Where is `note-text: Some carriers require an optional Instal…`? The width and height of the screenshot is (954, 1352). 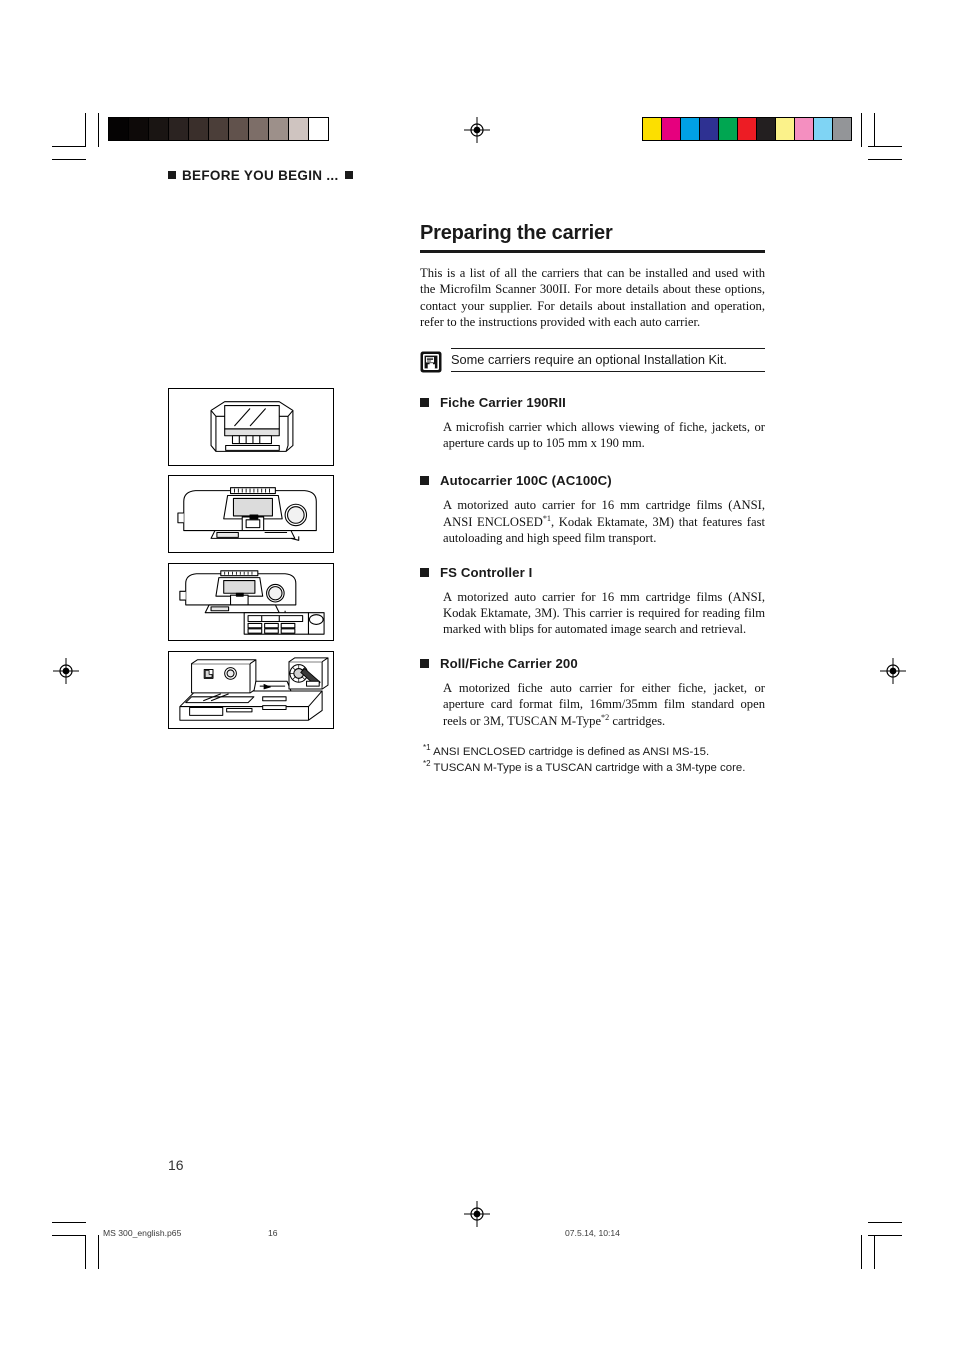
note-text: Some carriers require an optional Instal… is located at coordinates (589, 359).